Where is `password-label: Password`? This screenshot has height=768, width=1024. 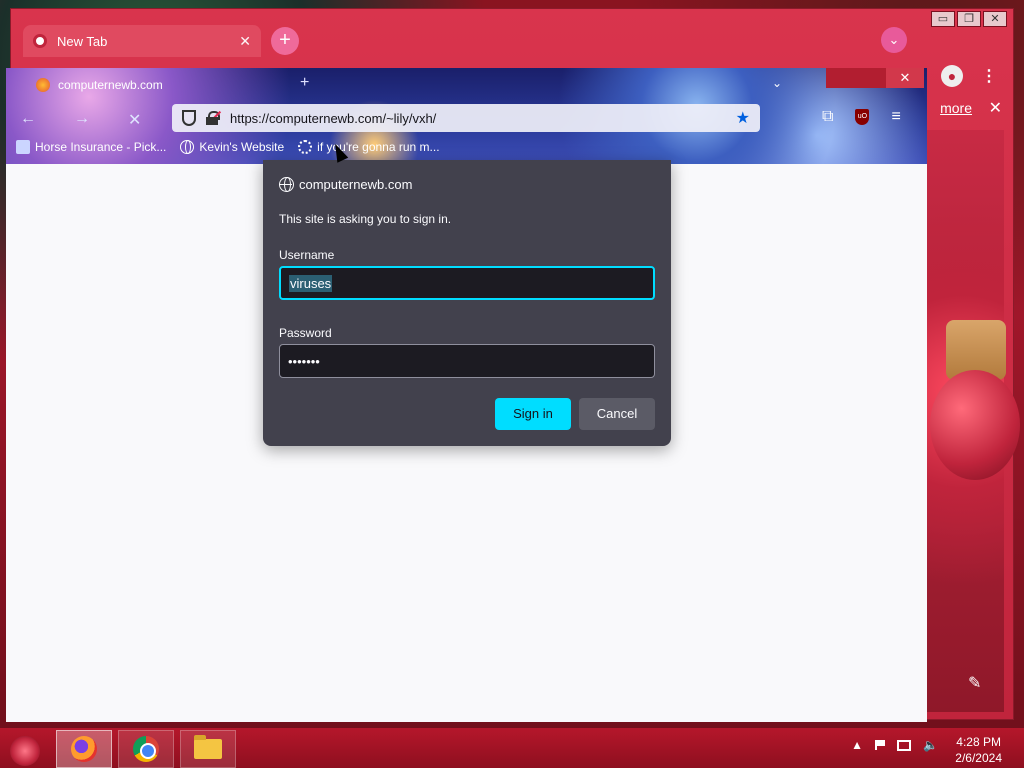 password-label: Password is located at coordinates (305, 333).